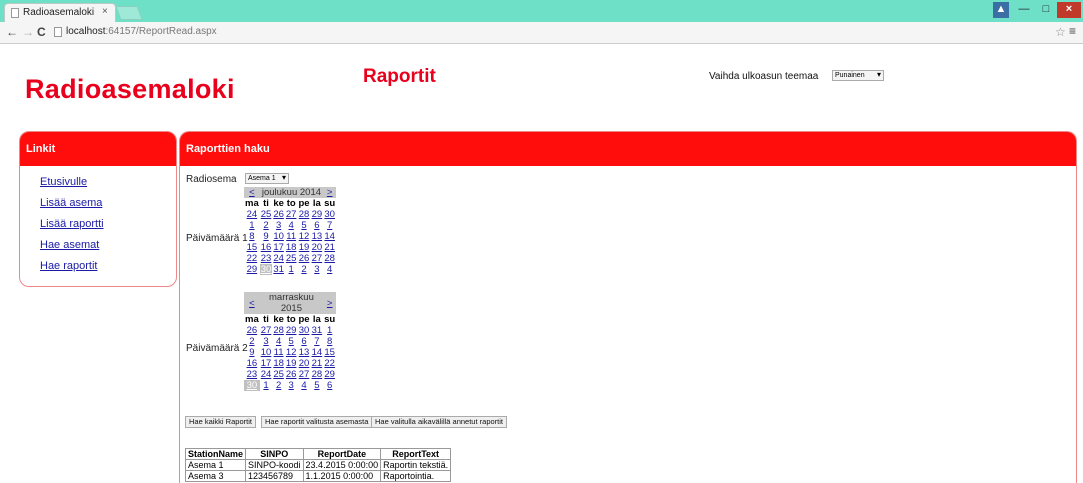 The width and height of the screenshot is (1083, 483). What do you see at coordinates (1060, 32) in the screenshot?
I see `bookmark-star-icon: ☆` at bounding box center [1060, 32].